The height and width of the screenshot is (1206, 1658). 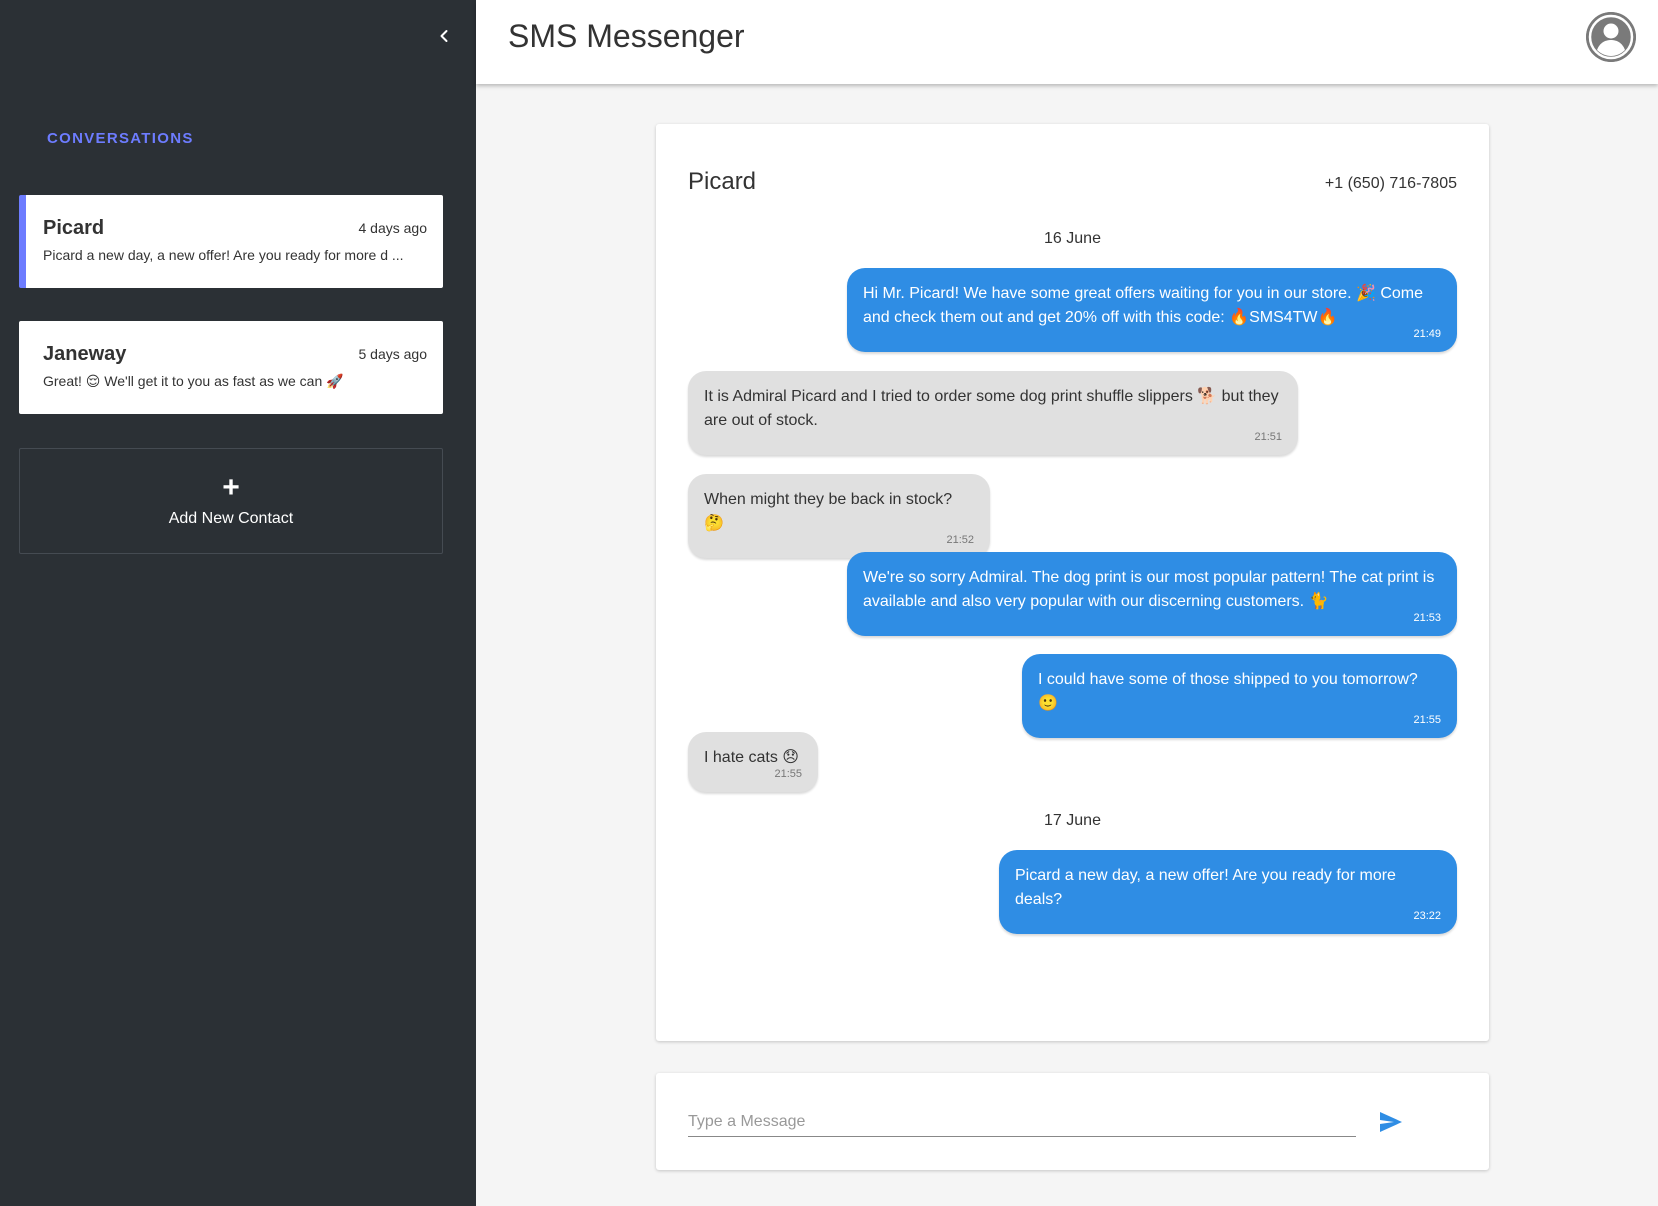 I want to click on message-composer, so click(x=1072, y=1121).